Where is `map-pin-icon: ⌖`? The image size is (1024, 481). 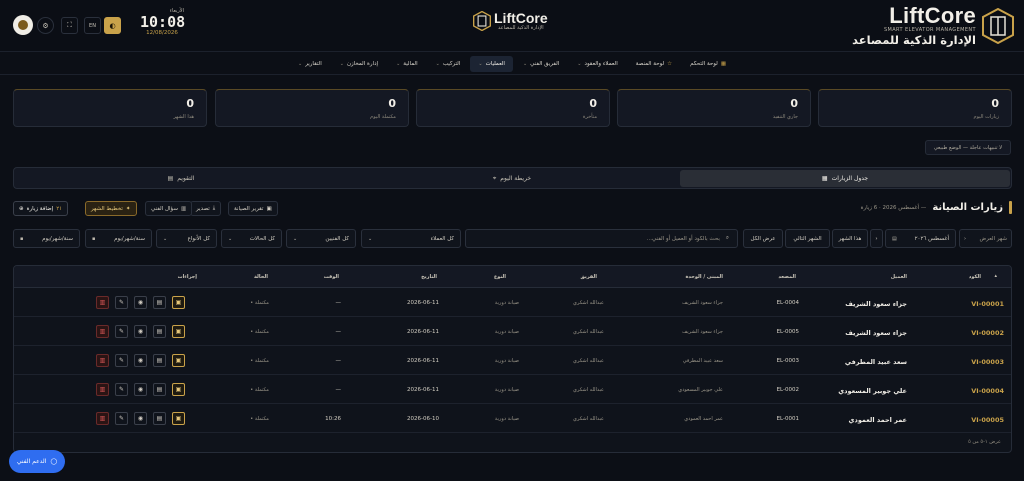 map-pin-icon: ⌖ is located at coordinates (494, 178).